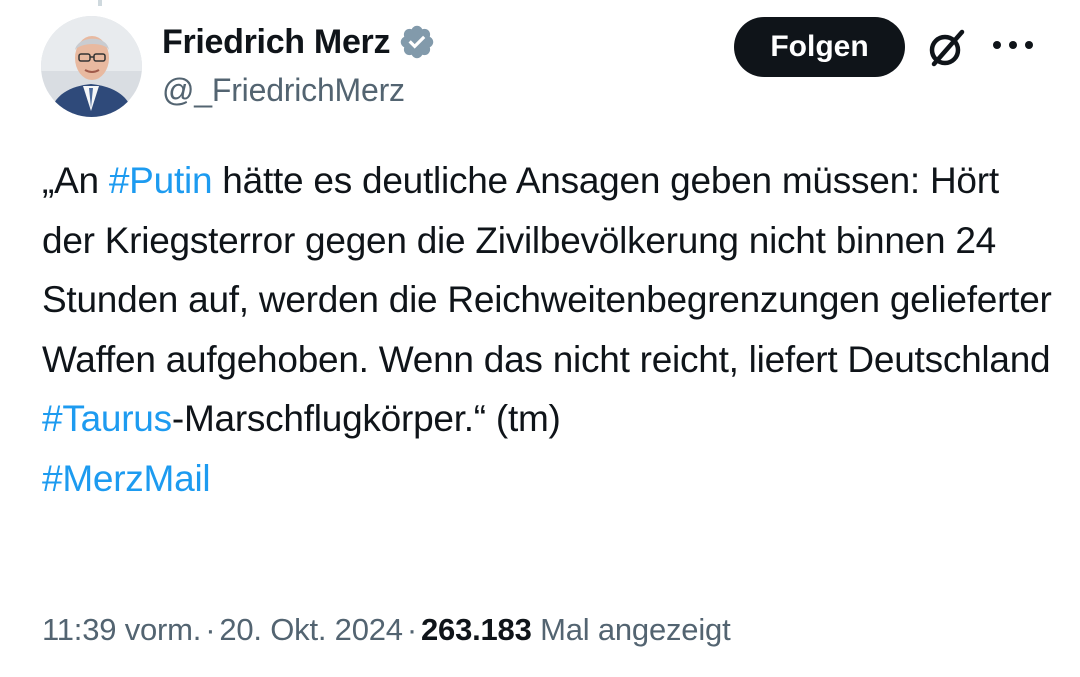  I want to click on name-row: Friedrich Merz, so click(299, 42).